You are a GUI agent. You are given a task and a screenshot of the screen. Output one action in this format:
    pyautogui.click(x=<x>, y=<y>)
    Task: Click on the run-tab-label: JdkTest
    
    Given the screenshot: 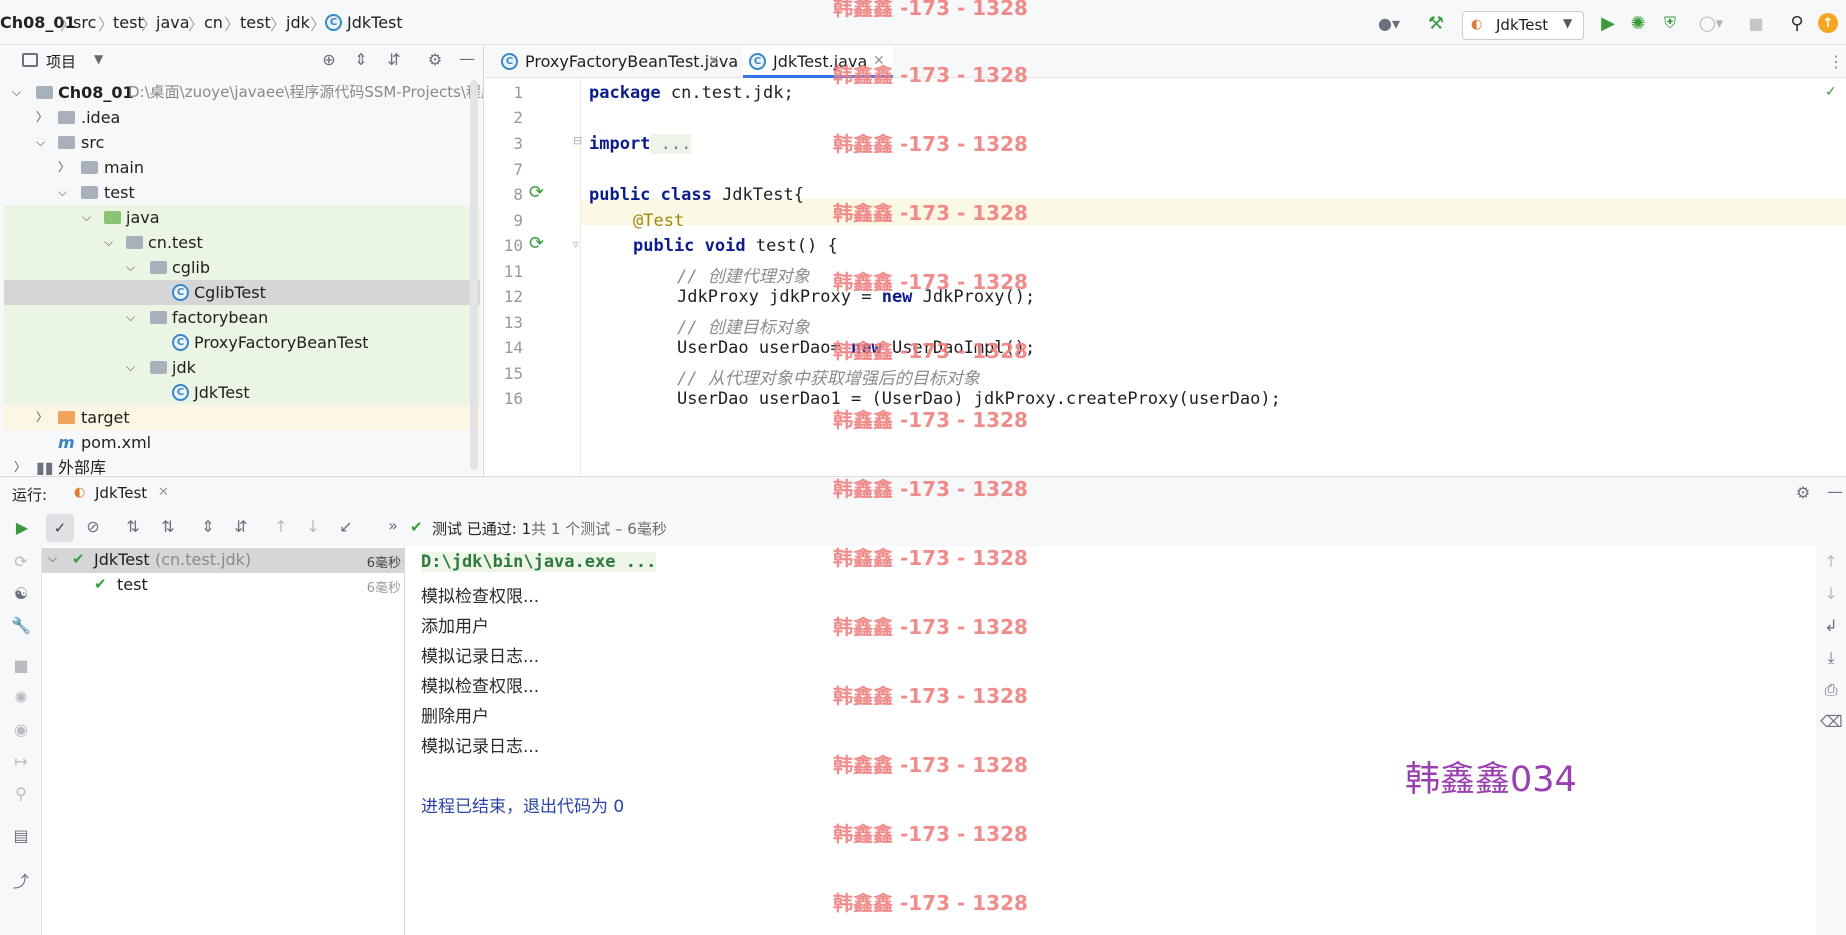 What is the action you would take?
    pyautogui.click(x=121, y=493)
    